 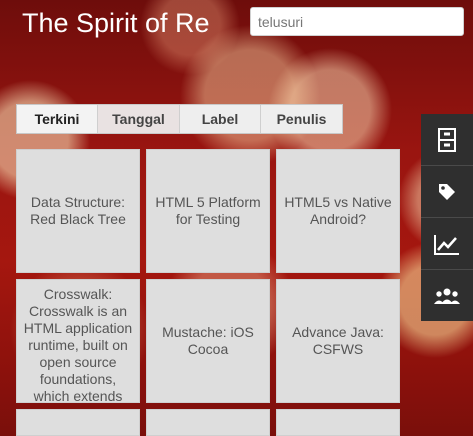 I want to click on post-title: HTML5 vs Native Android?, so click(x=338, y=210).